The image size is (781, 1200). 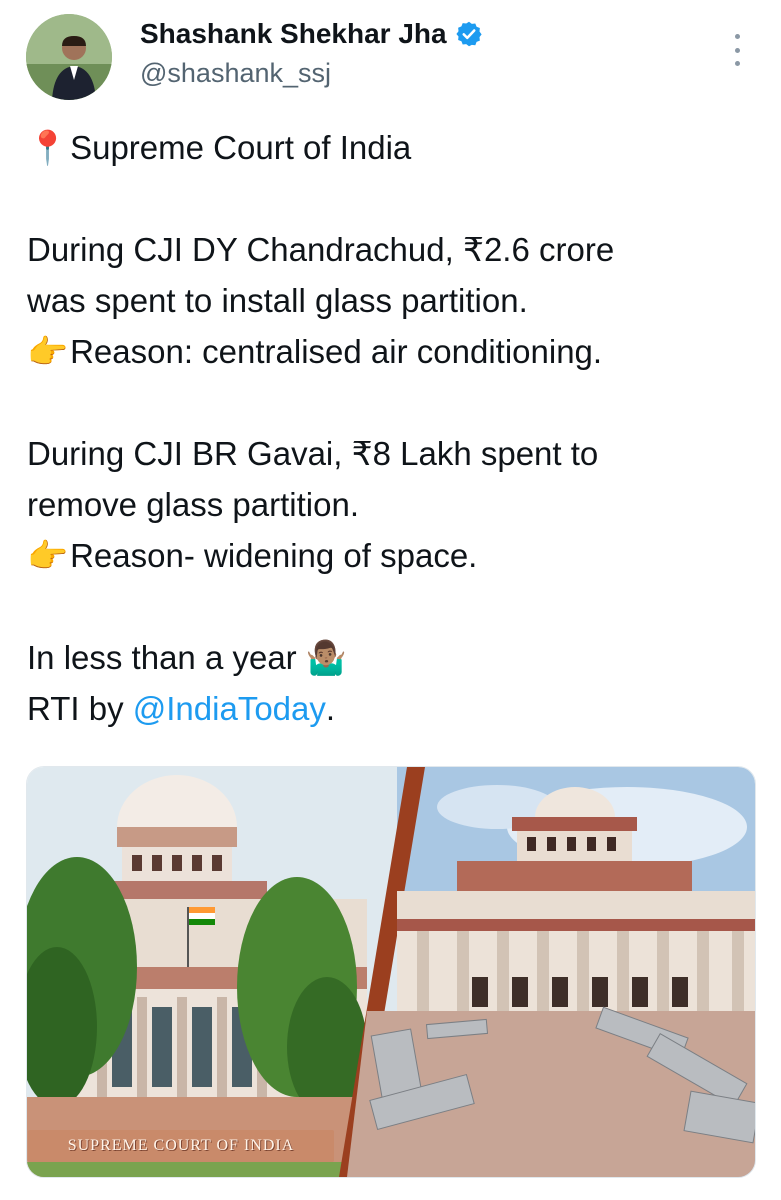 I want to click on avatar, so click(x=69, y=57).